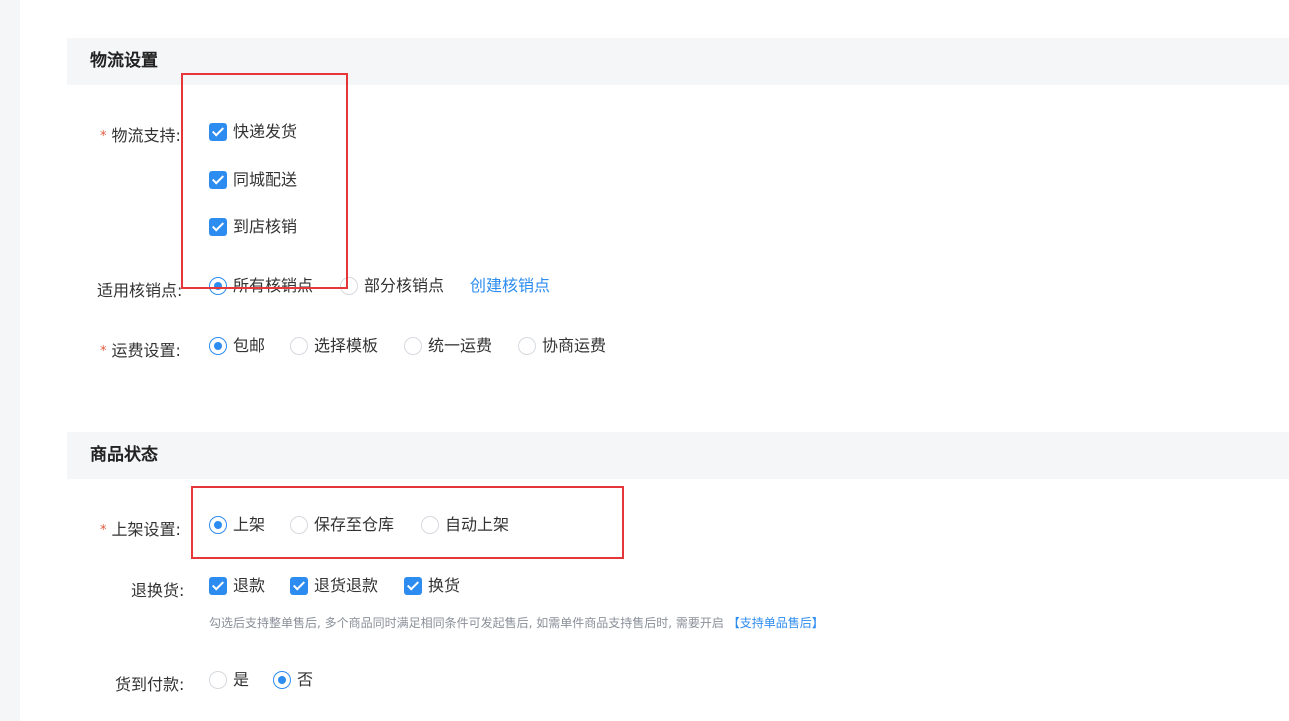 The height and width of the screenshot is (721, 1289). What do you see at coordinates (140, 350) in the screenshot?
I see `shipping-fee-label: * 运费设置:` at bounding box center [140, 350].